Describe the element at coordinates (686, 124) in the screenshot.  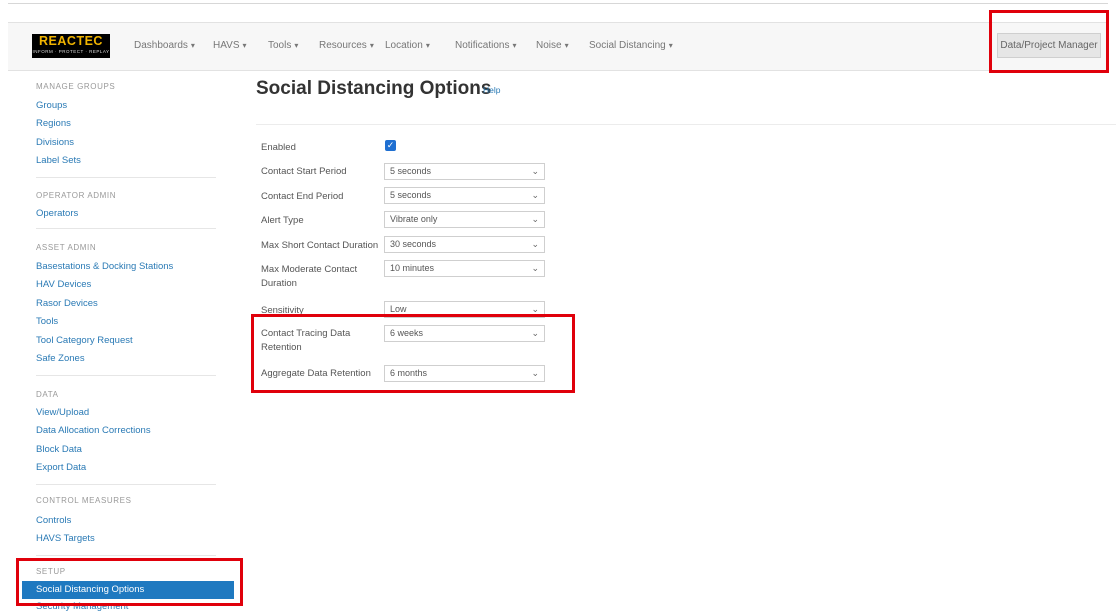
I see `title-divider` at that location.